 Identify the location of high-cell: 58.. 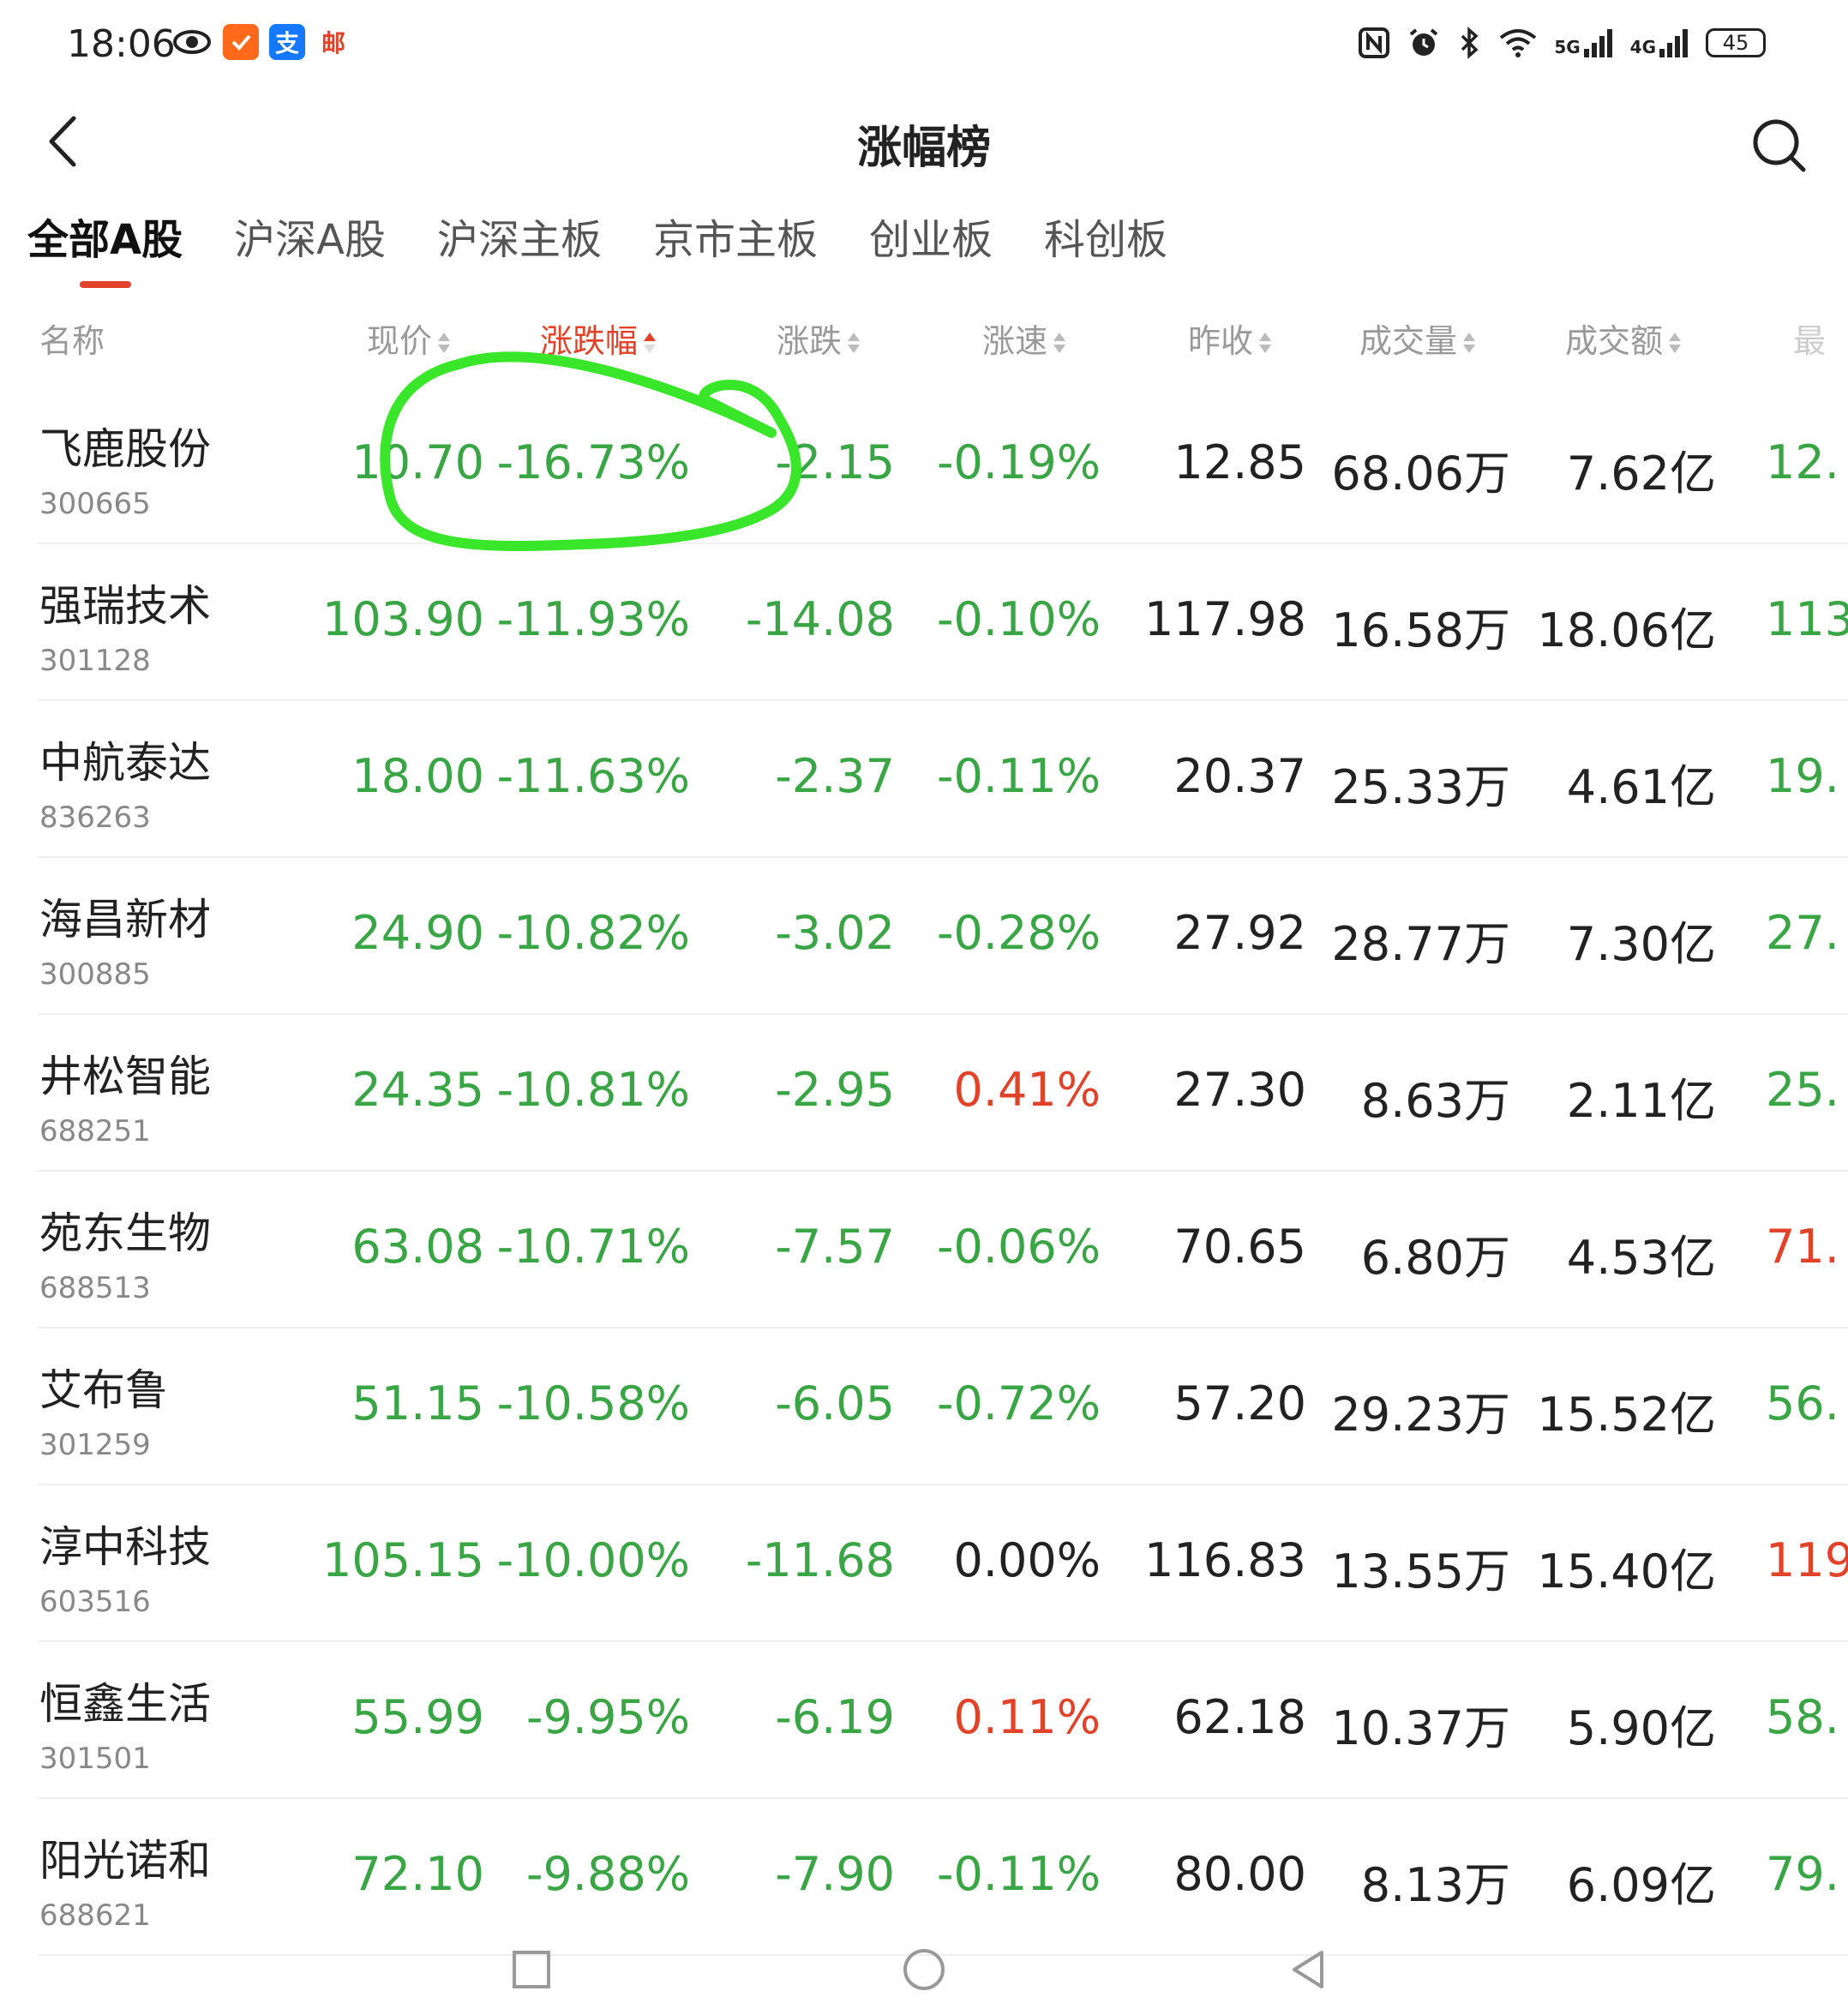
(1803, 1717).